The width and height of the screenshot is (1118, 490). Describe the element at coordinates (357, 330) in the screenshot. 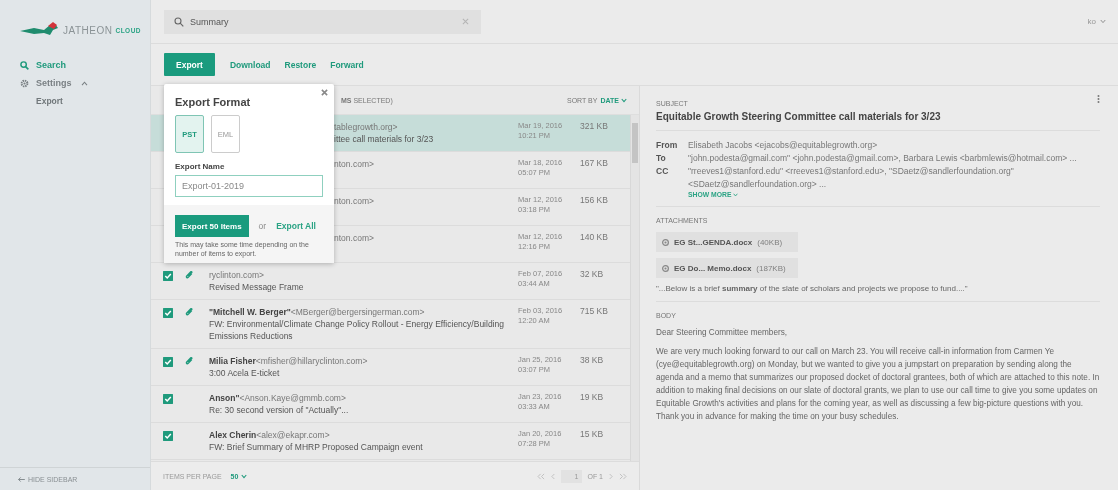

I see `email-subject: FW: Environmental/Climate Change Policy Rollout - Energy Efficiency/Building Emissions Reductions` at that location.